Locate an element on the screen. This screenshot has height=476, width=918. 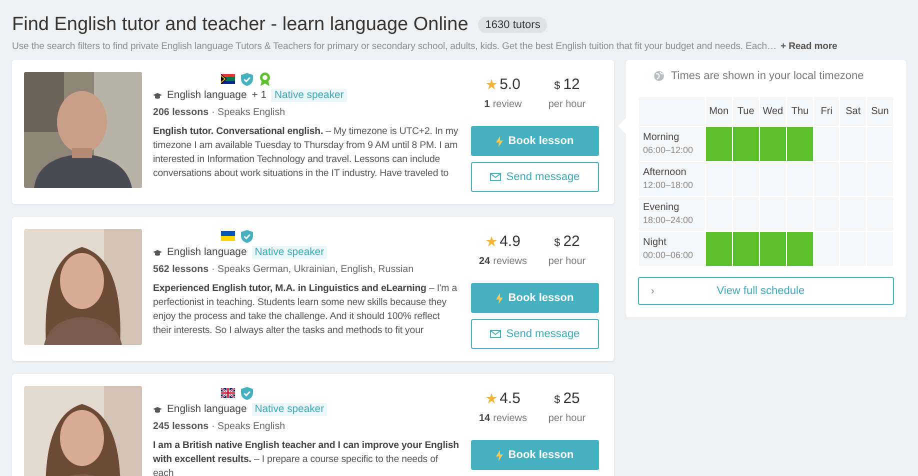
time-range: 06:00–12:00 is located at coordinates (668, 150).